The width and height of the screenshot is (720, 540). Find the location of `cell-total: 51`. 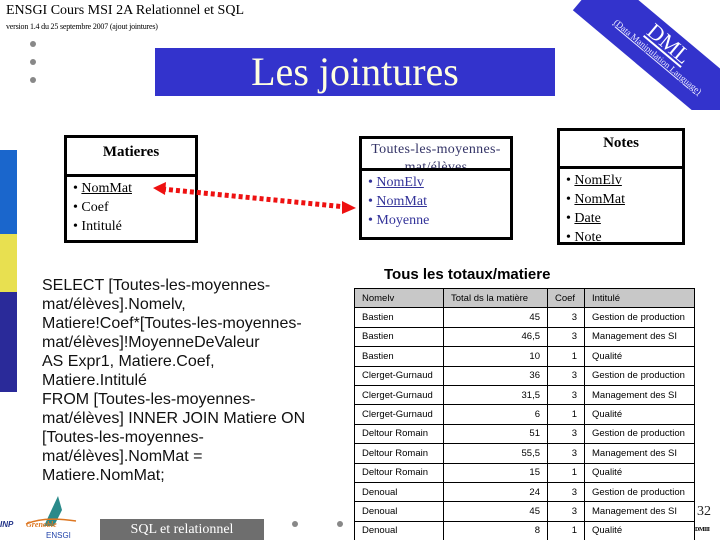

cell-total: 51 is located at coordinates (495, 434).